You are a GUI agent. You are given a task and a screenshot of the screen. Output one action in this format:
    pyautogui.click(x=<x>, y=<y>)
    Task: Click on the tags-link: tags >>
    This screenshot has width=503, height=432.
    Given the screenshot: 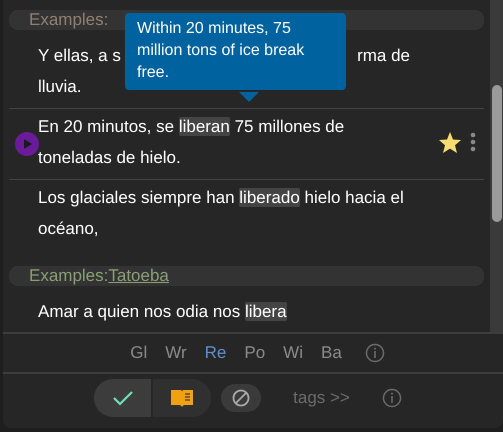 What is the action you would take?
    pyautogui.click(x=321, y=398)
    